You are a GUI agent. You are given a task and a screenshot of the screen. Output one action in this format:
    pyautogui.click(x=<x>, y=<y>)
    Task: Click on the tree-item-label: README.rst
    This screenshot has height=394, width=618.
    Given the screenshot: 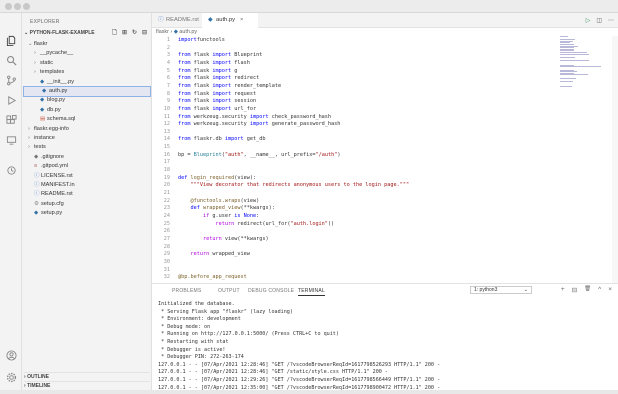 What is the action you would take?
    pyautogui.click(x=57, y=194)
    